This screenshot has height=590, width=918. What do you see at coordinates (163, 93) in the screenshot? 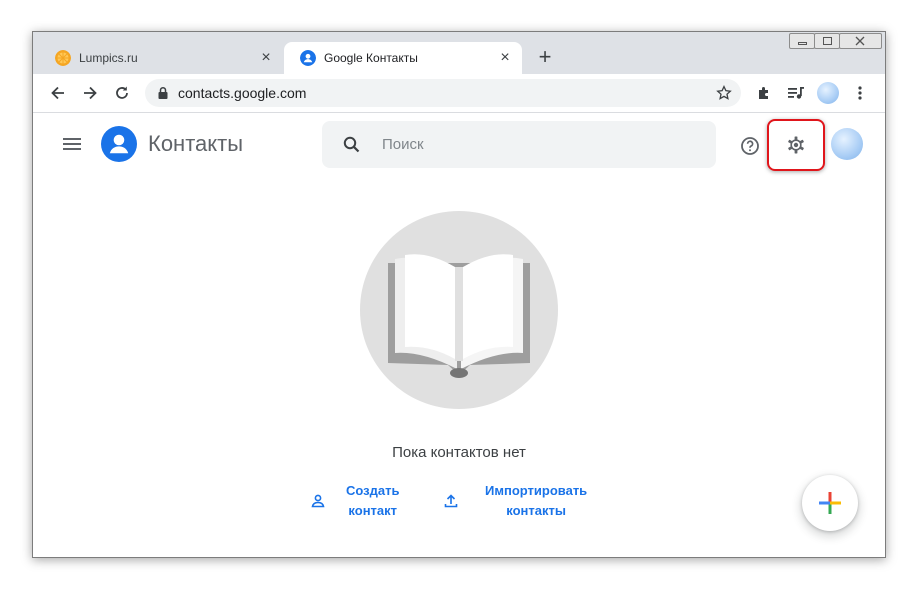
I see `lock-icon` at bounding box center [163, 93].